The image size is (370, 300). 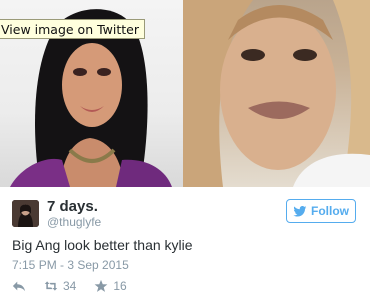 I want to click on tweet-actions: 34 16, so click(x=78, y=286).